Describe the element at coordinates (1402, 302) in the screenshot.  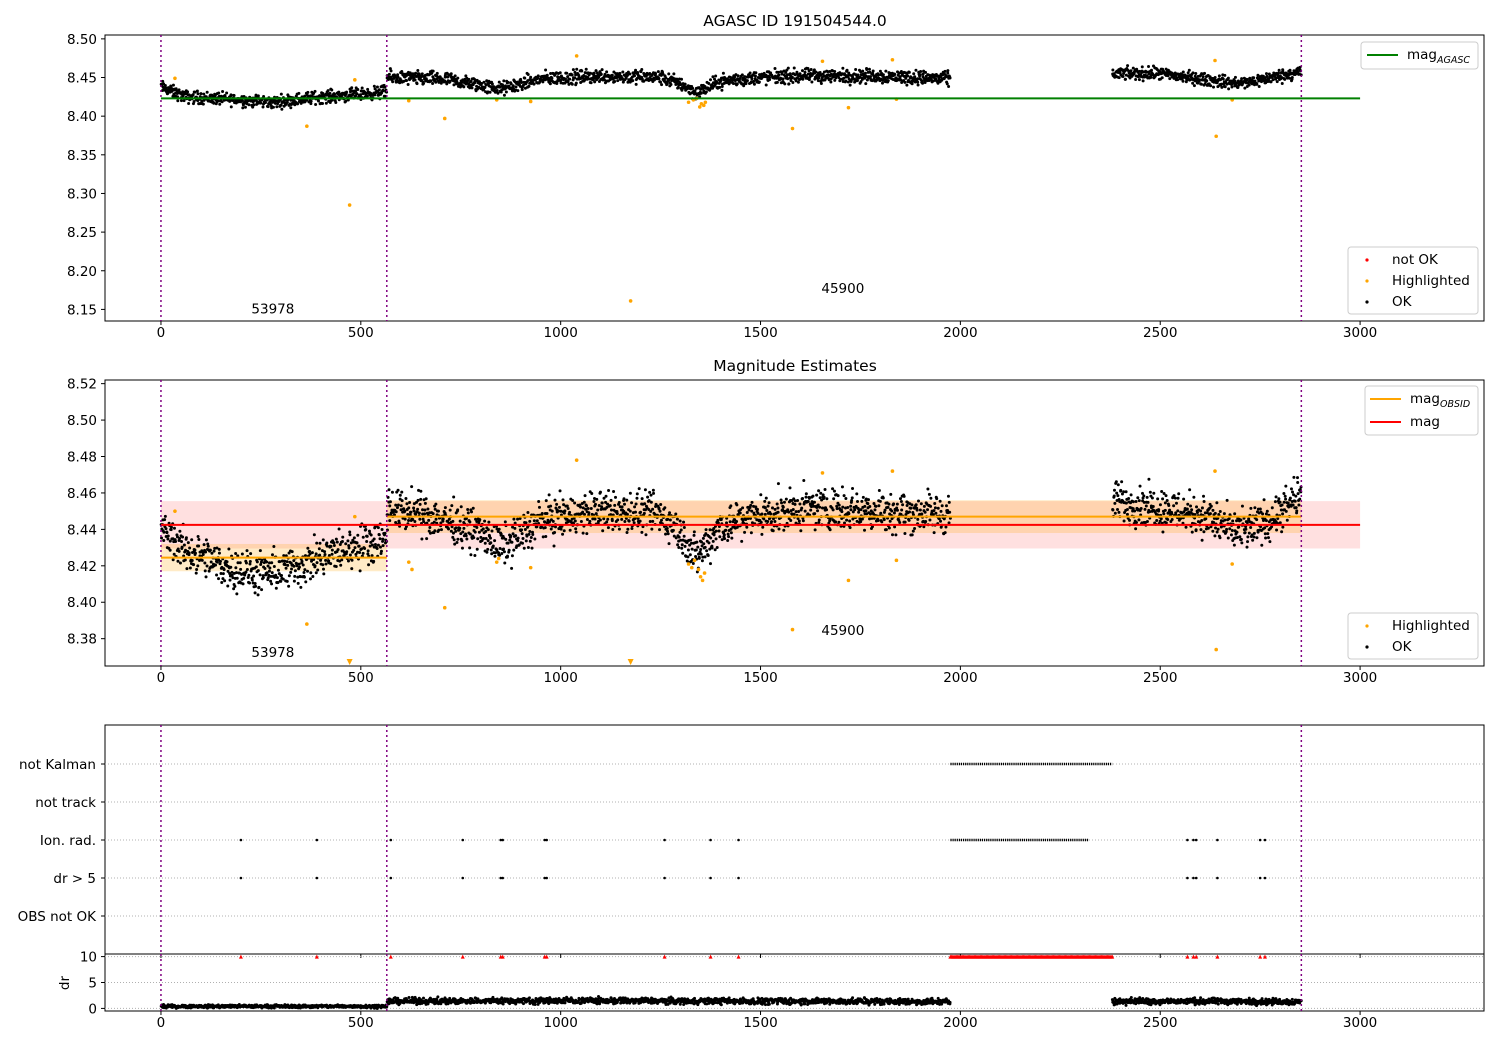
I see `legend-ok: OK` at that location.